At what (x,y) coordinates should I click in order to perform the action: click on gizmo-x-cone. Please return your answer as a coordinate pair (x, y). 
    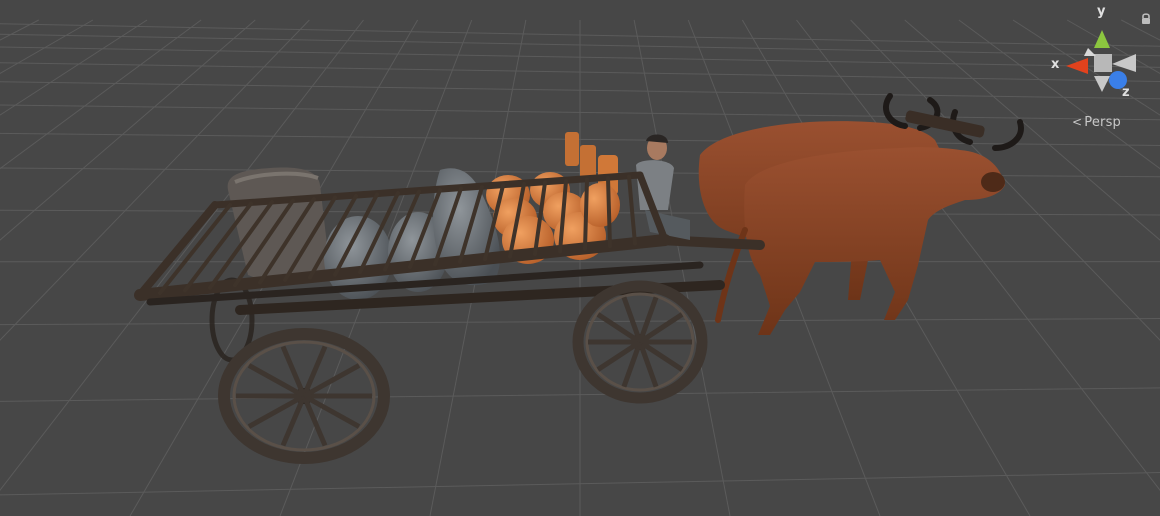
    Looking at the image, I should click on (1077, 66).